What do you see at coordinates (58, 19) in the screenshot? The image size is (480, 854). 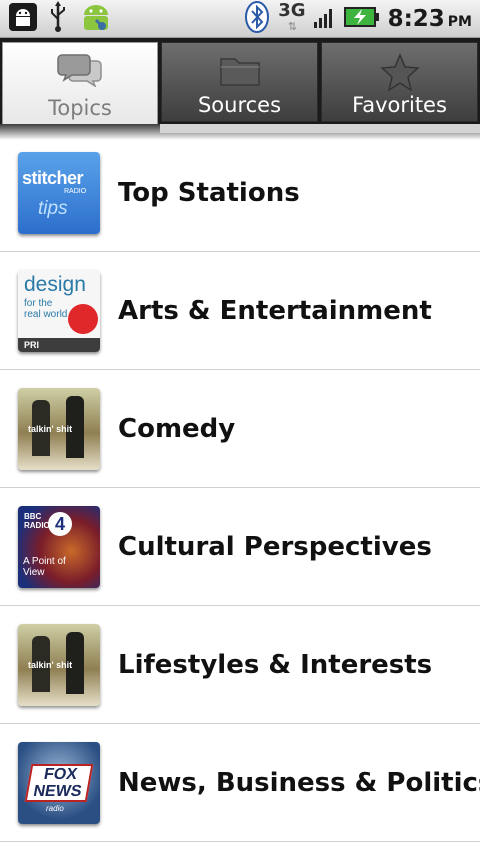 I see `usb-icon` at bounding box center [58, 19].